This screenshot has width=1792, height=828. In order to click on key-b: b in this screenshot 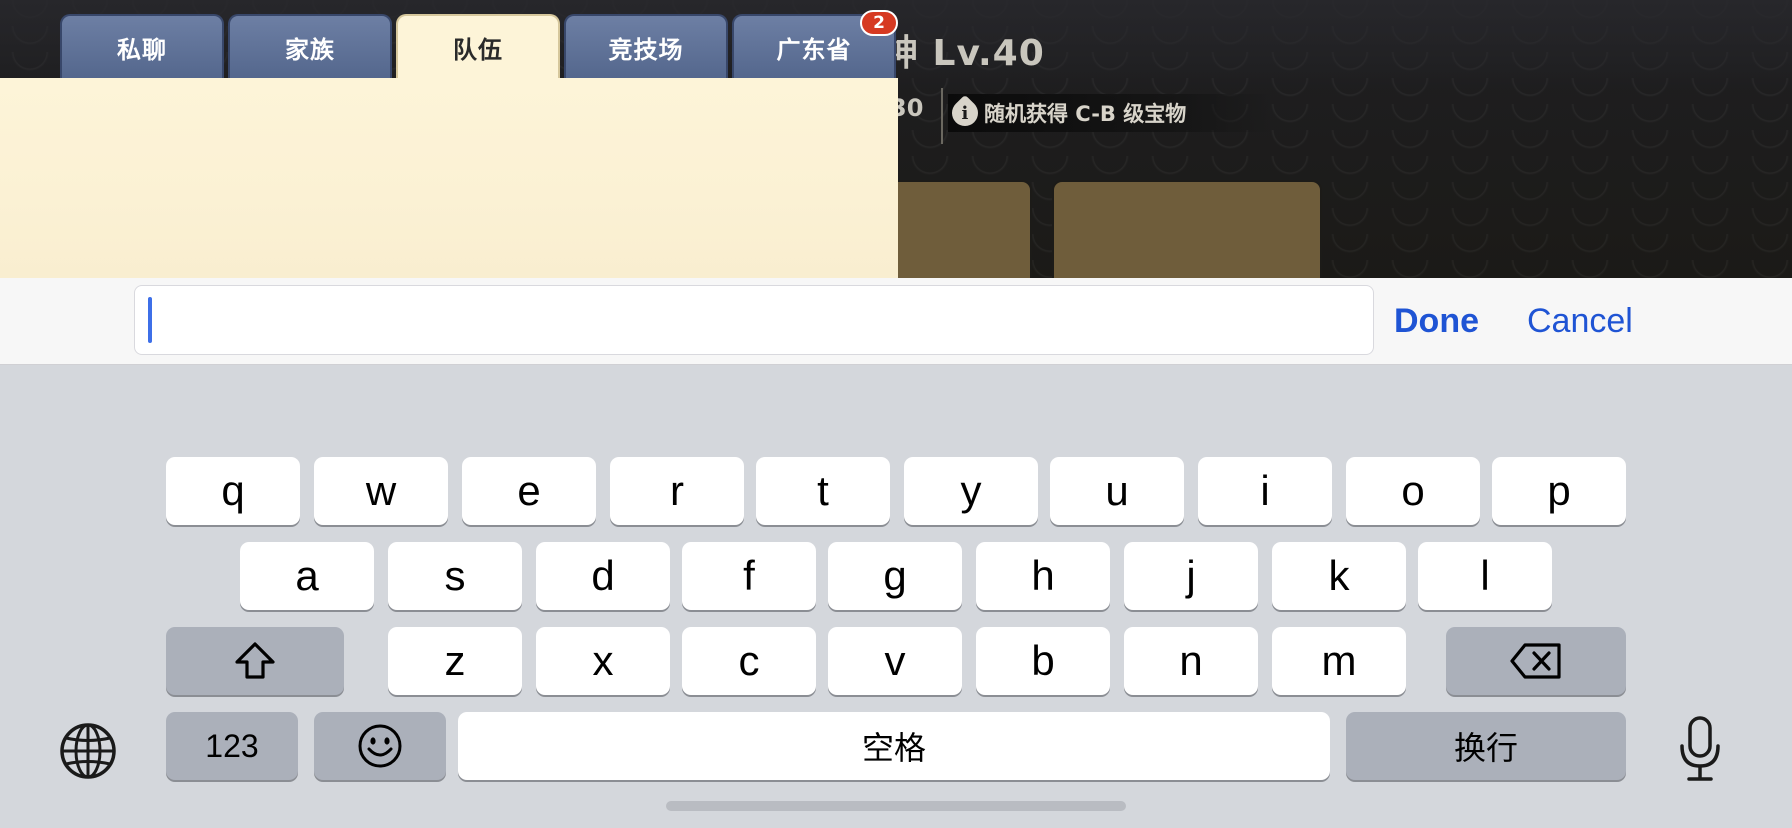, I will do `click(1043, 661)`.